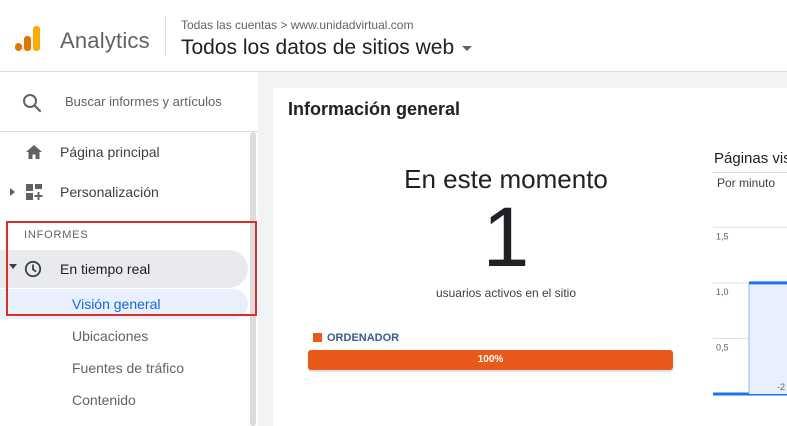 Image resolution: width=787 pixels, height=426 pixels. I want to click on search-row: Buscar informes y artículos, so click(129, 102).